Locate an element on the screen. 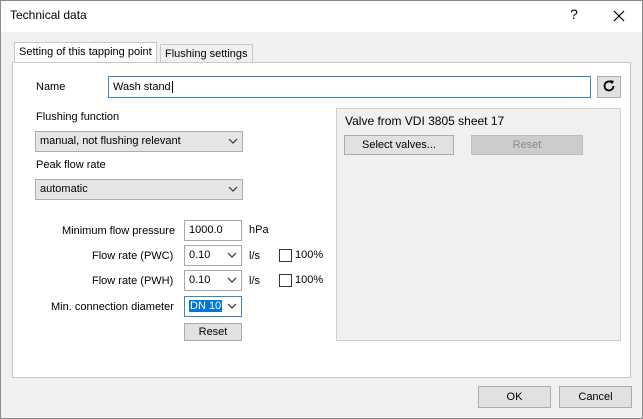 The height and width of the screenshot is (419, 643). flow-pwh-unit: l/s is located at coordinates (254, 281).